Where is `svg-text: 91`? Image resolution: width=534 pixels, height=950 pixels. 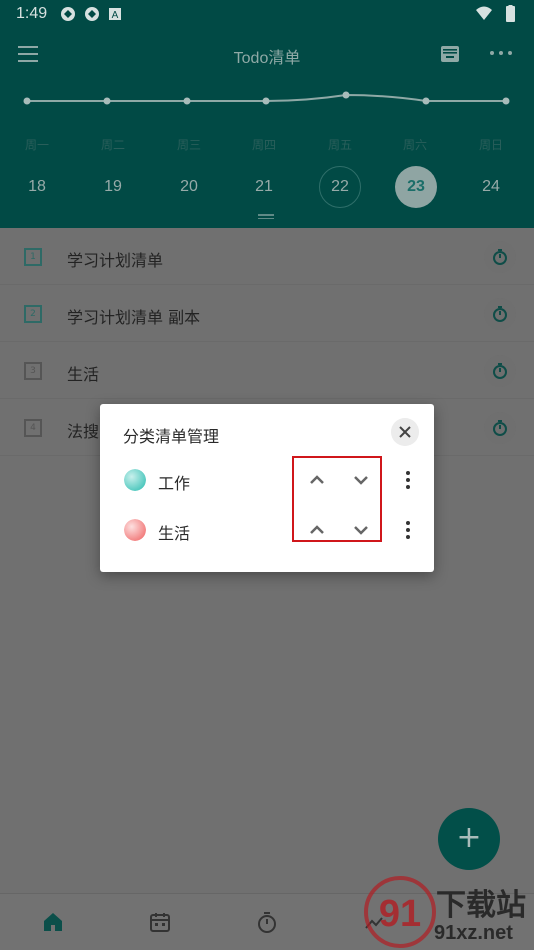 svg-text: 91 is located at coordinates (400, 914).